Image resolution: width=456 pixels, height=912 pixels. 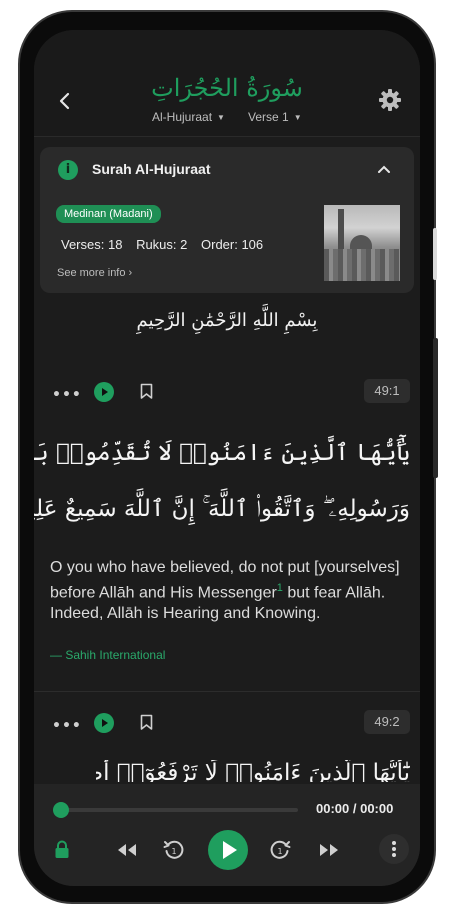 What do you see at coordinates (384, 169) in the screenshot?
I see `chevron-up-icon` at bounding box center [384, 169].